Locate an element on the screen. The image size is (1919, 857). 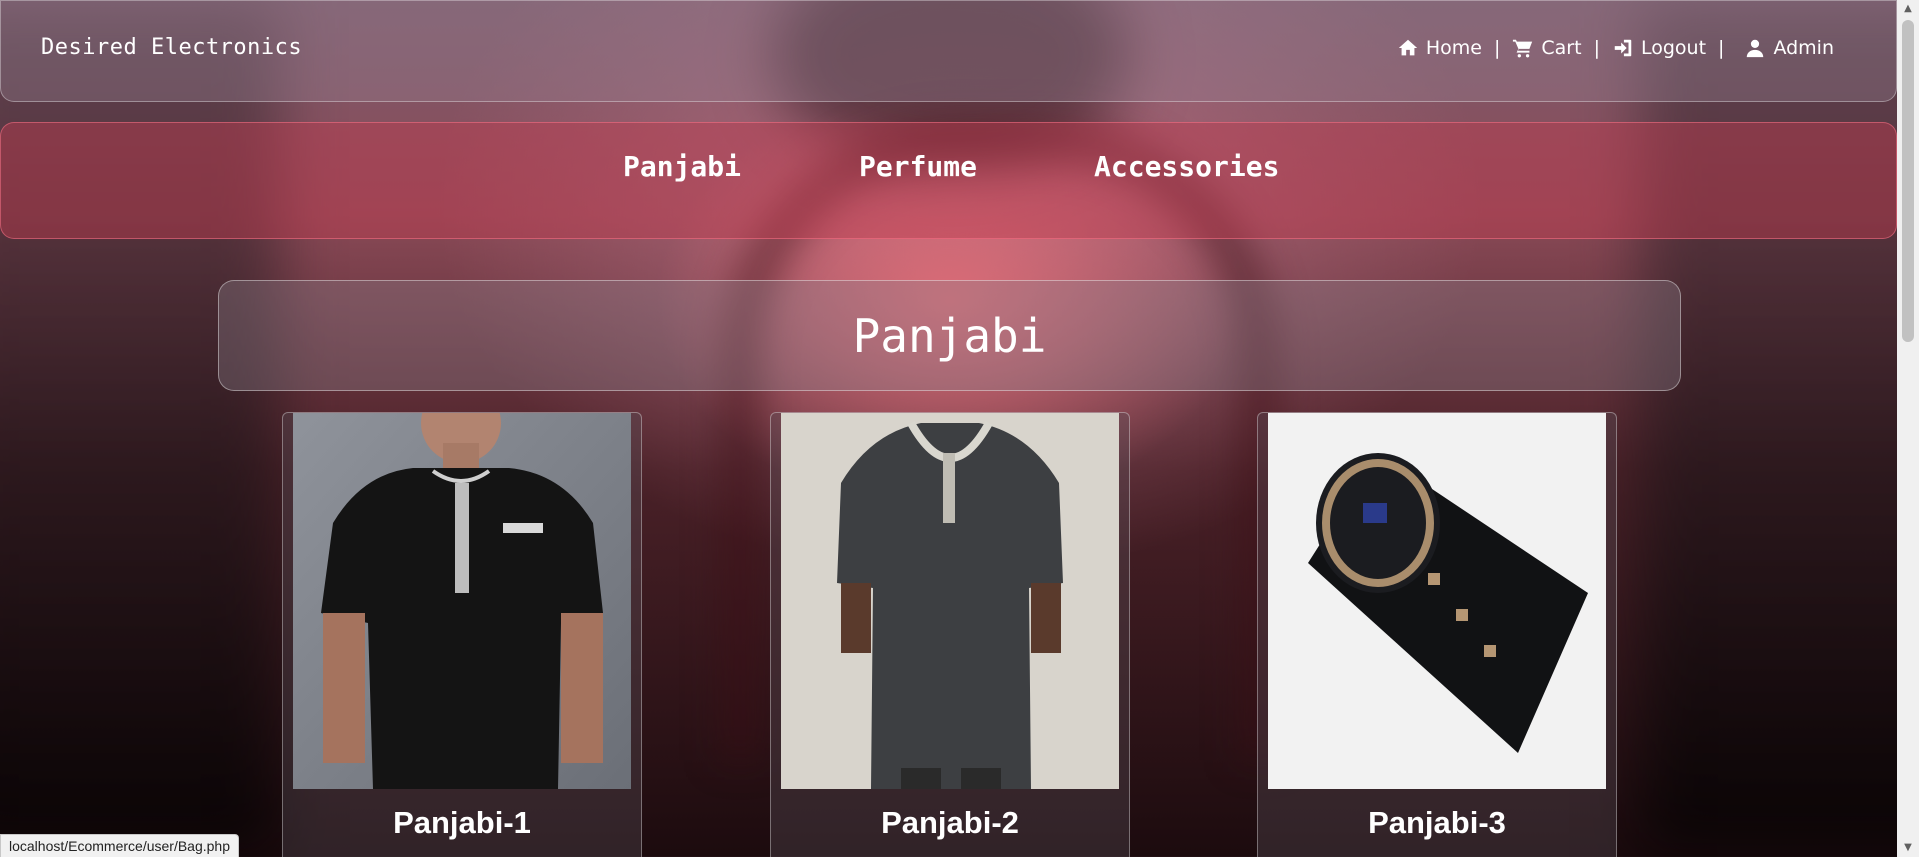
section-header: Panjabi is located at coordinates (949, 335).